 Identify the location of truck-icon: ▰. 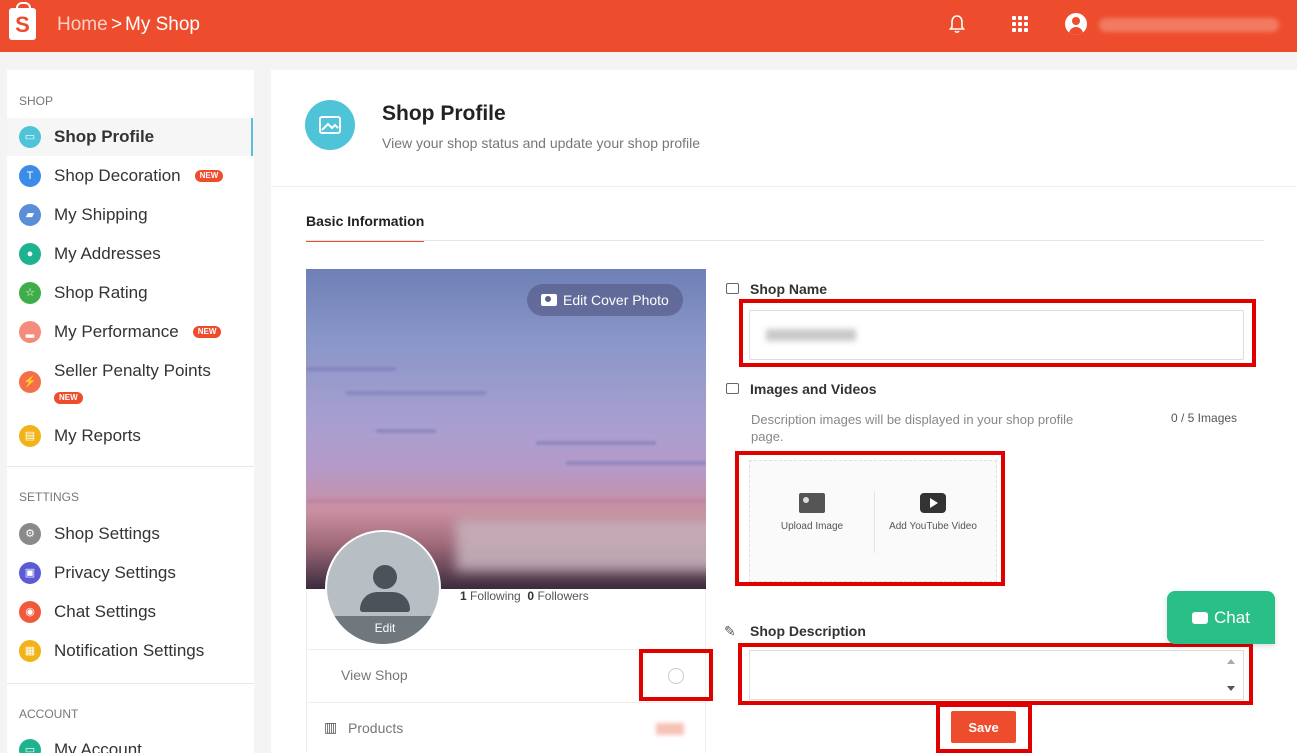
(30, 215).